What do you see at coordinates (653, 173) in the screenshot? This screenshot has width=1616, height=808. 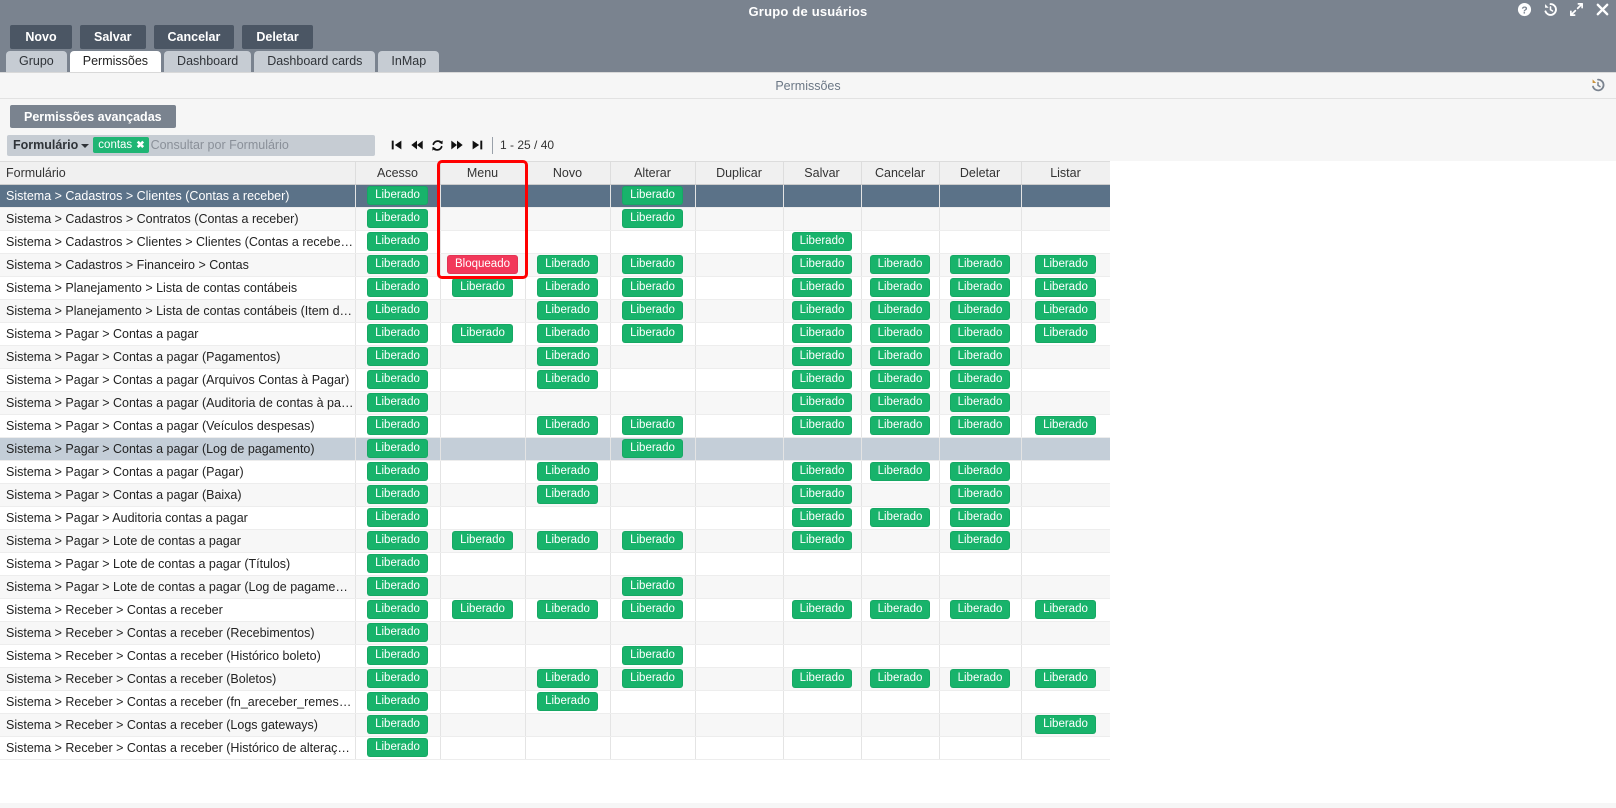 I see `column-header-alterar: Alterar` at bounding box center [653, 173].